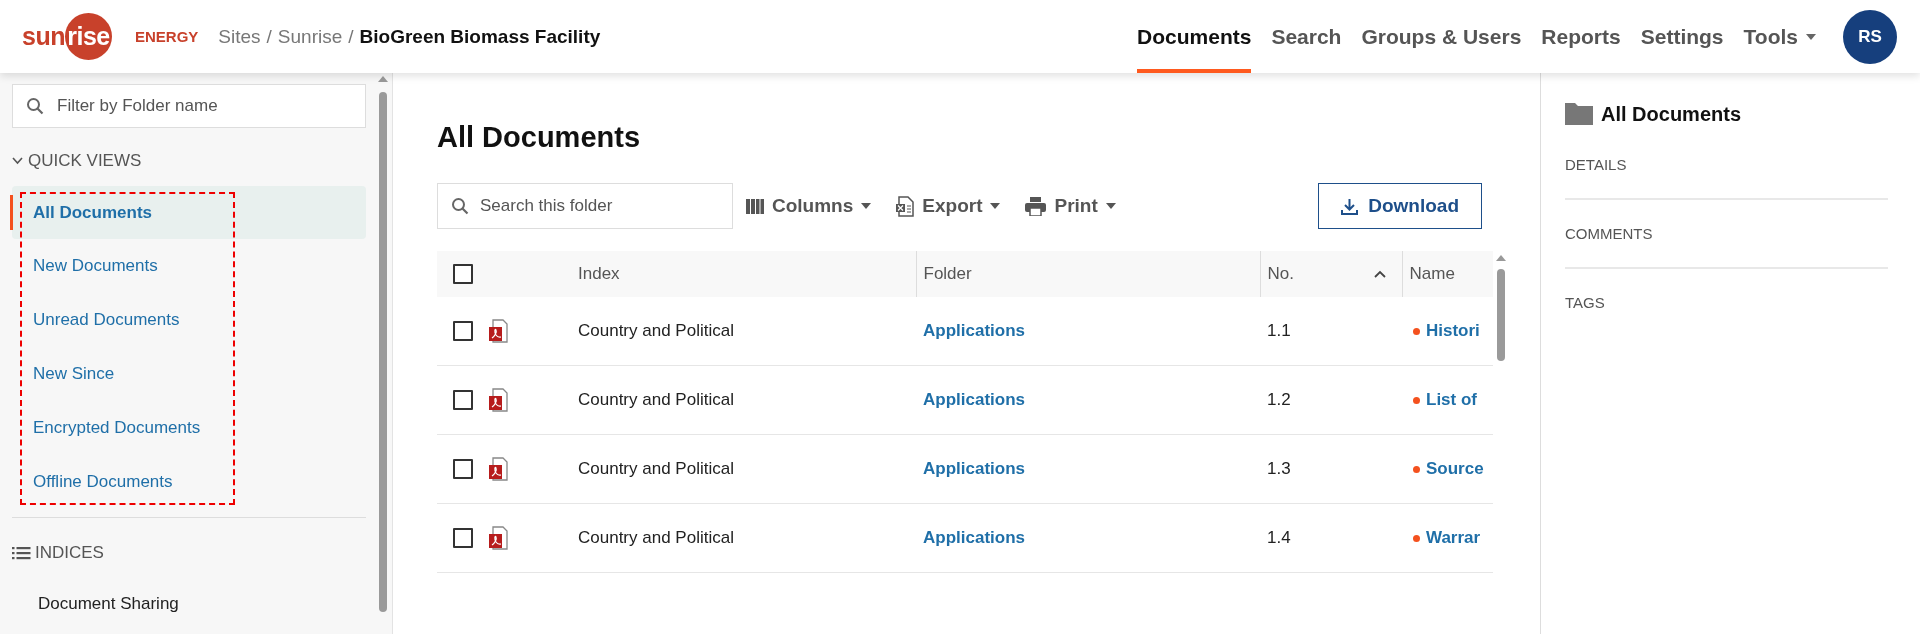 The height and width of the screenshot is (634, 1920). Describe the element at coordinates (1278, 399) in the screenshot. I see `table-cell-text: 1.2` at that location.